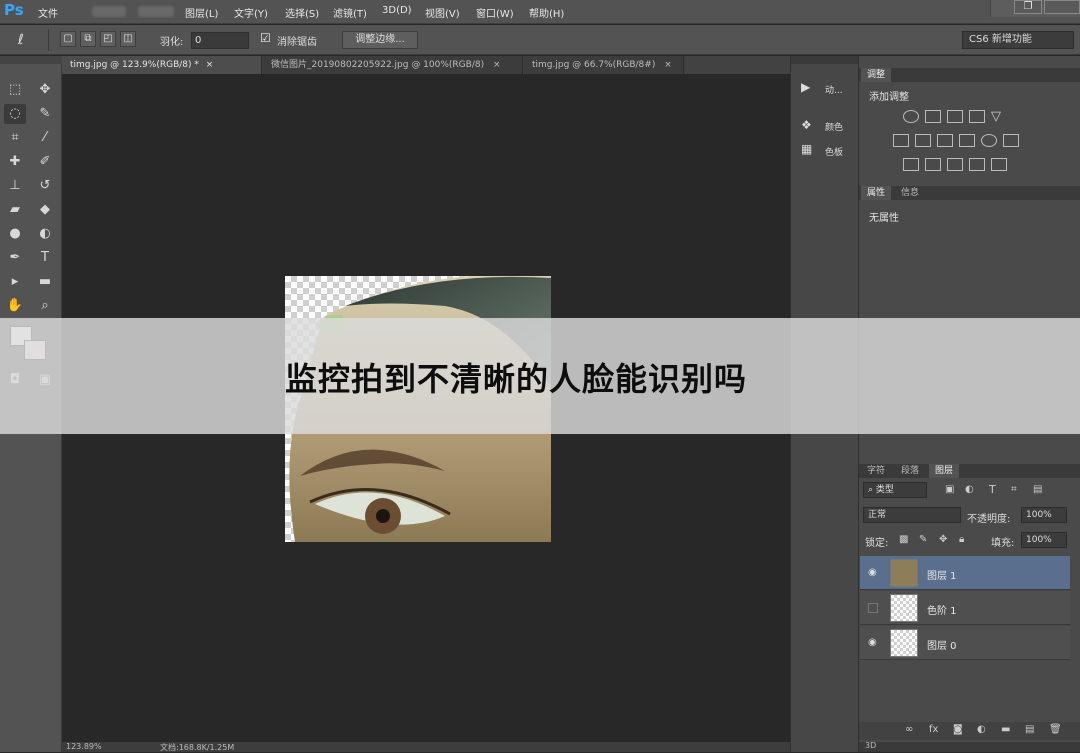 The width and height of the screenshot is (1080, 753). What do you see at coordinates (15, 282) in the screenshot?
I see `path-select-tool-icon: ▸` at bounding box center [15, 282].